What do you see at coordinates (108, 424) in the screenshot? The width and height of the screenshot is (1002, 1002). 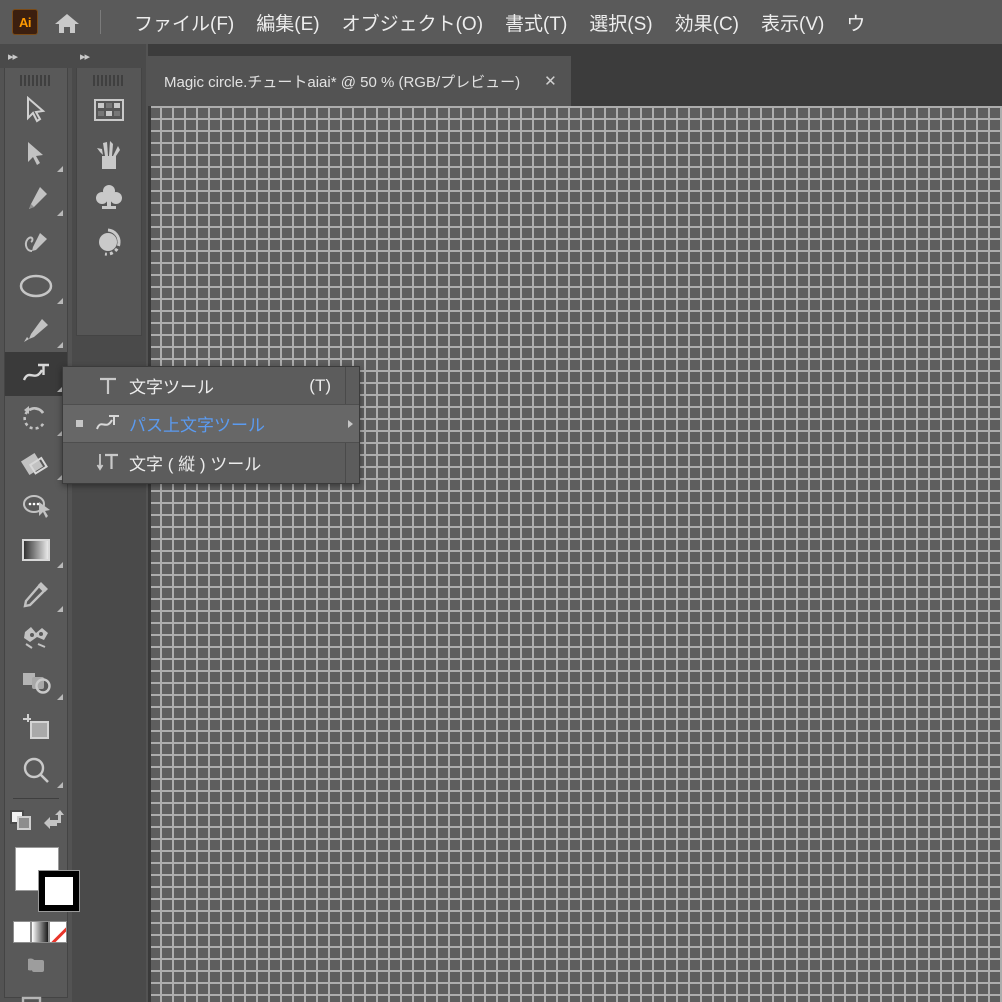 I see `type-on-path-icon` at bounding box center [108, 424].